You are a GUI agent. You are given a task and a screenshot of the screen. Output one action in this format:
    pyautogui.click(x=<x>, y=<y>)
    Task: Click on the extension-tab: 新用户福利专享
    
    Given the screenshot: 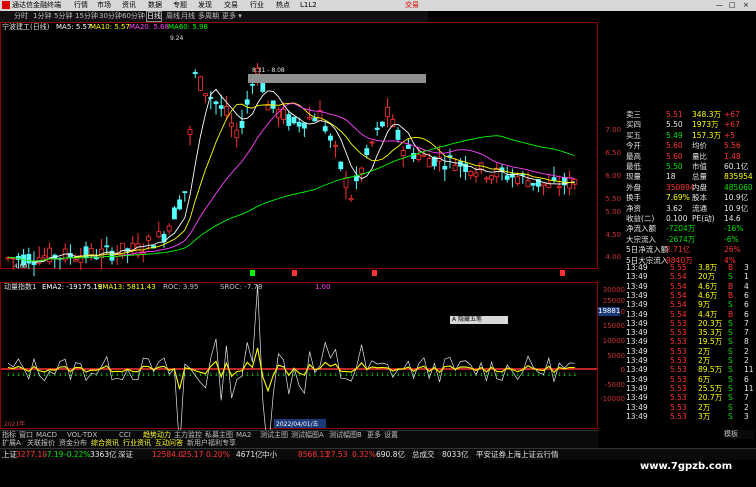 What is the action you would take?
    pyautogui.click(x=211, y=443)
    